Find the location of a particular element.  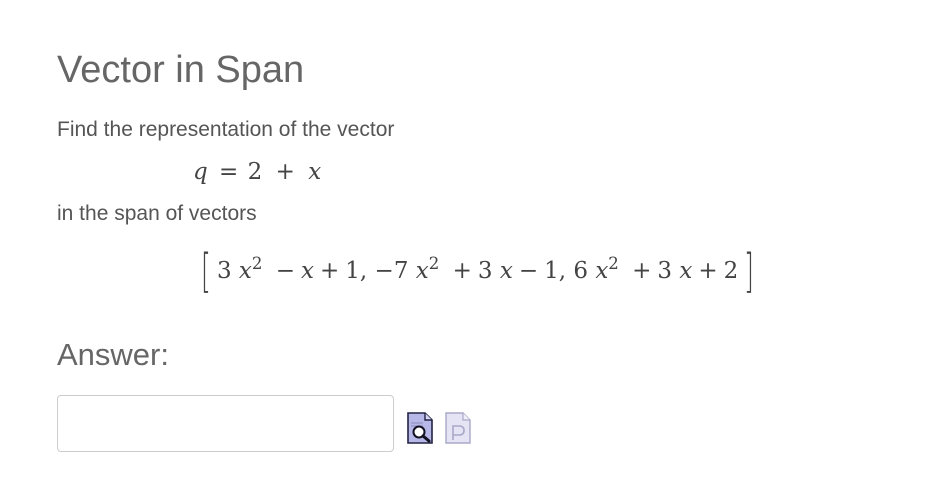

pgml-help-icon is located at coordinates (458, 428).